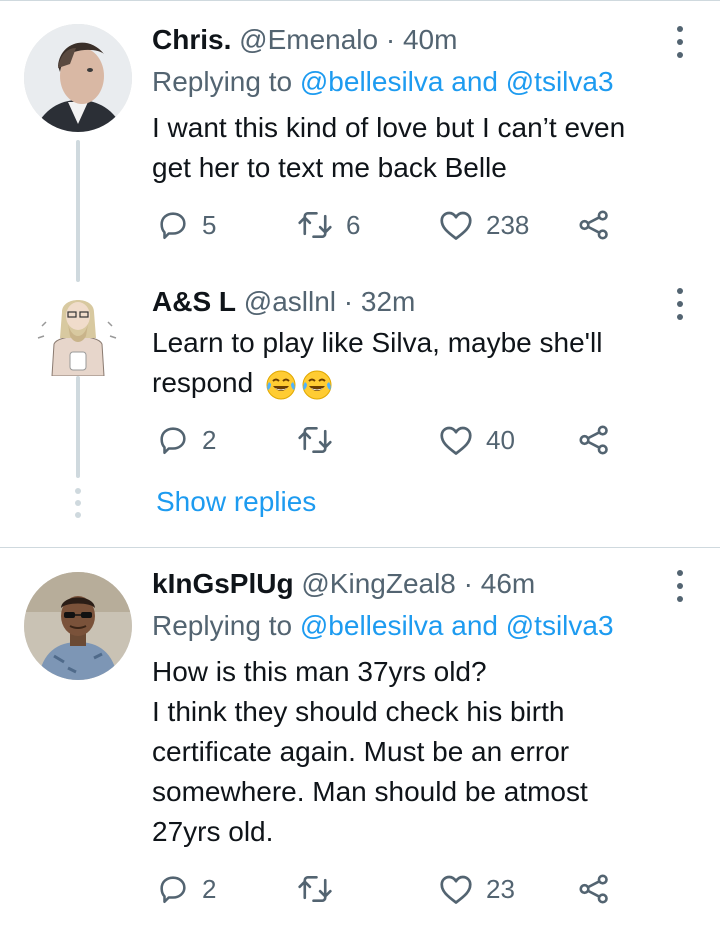  Describe the element at coordinates (203, 382) in the screenshot. I see `tweet-text-line: respond` at that location.